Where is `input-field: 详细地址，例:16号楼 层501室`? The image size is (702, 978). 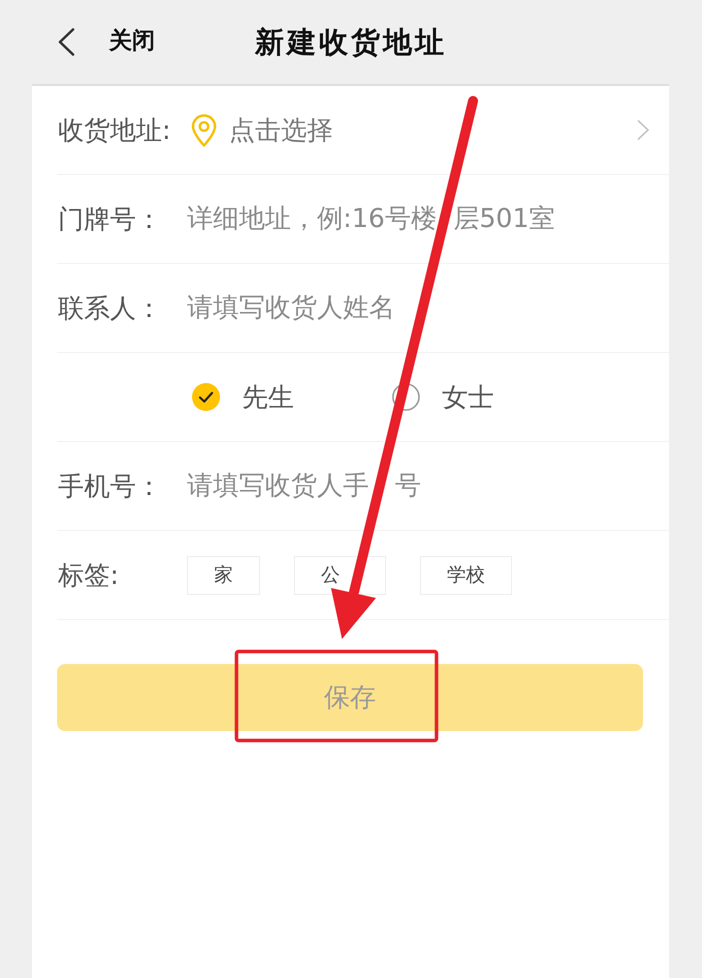
input-field: 详细地址，例:16号楼 层501室 is located at coordinates (418, 219).